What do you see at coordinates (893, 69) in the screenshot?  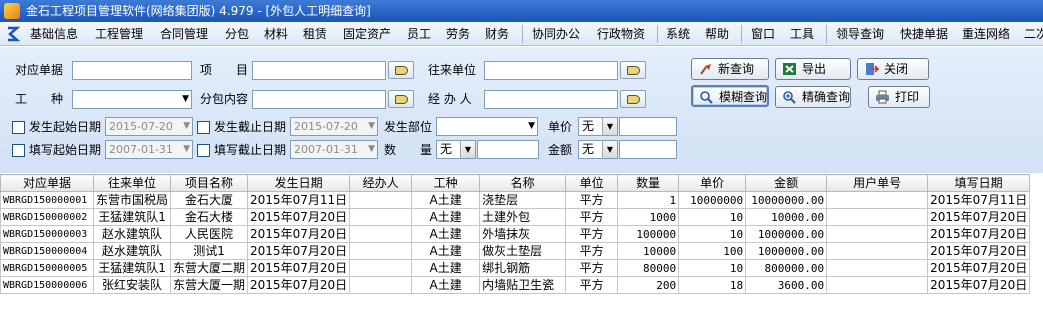 I see `close-button: 关闭` at bounding box center [893, 69].